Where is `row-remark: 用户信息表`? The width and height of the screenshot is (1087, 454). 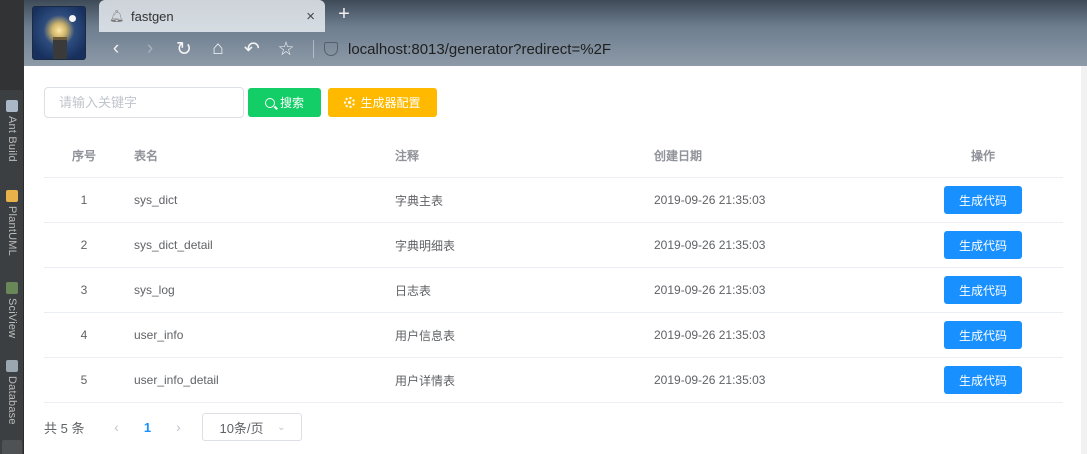
row-remark: 用户信息表 is located at coordinates (425, 335).